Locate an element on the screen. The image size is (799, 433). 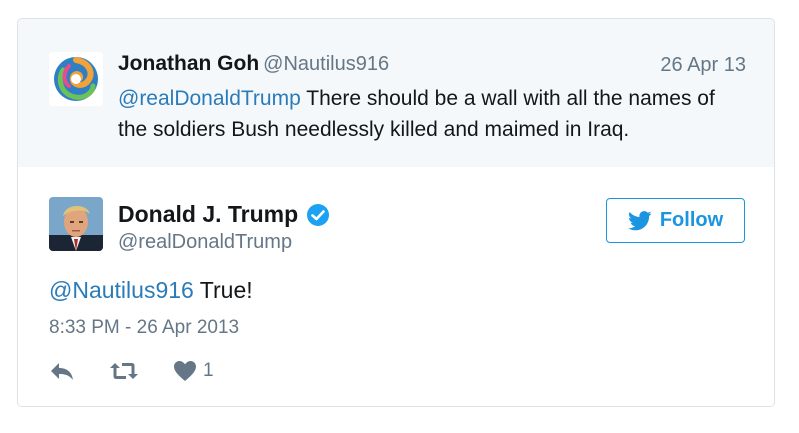
like-button: 1 is located at coordinates (193, 371).